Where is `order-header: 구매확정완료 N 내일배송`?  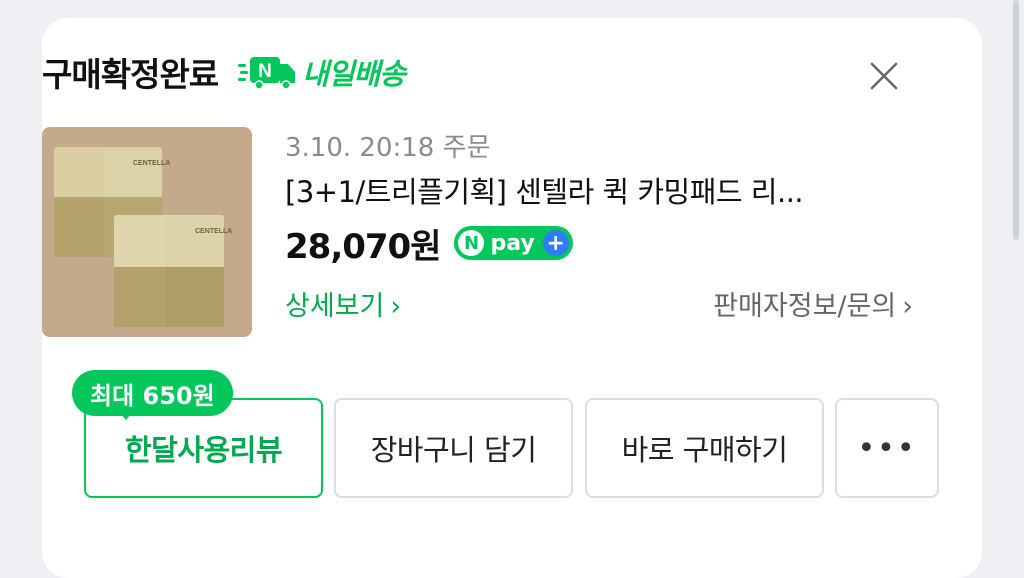 order-header: 구매확정완료 N 내일배송 is located at coordinates (224, 72).